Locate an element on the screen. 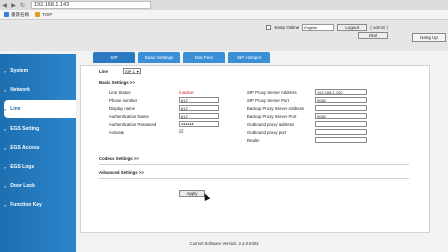 The width and height of the screenshot is (448, 252). bookmark-item: TOIP is located at coordinates (43, 14).